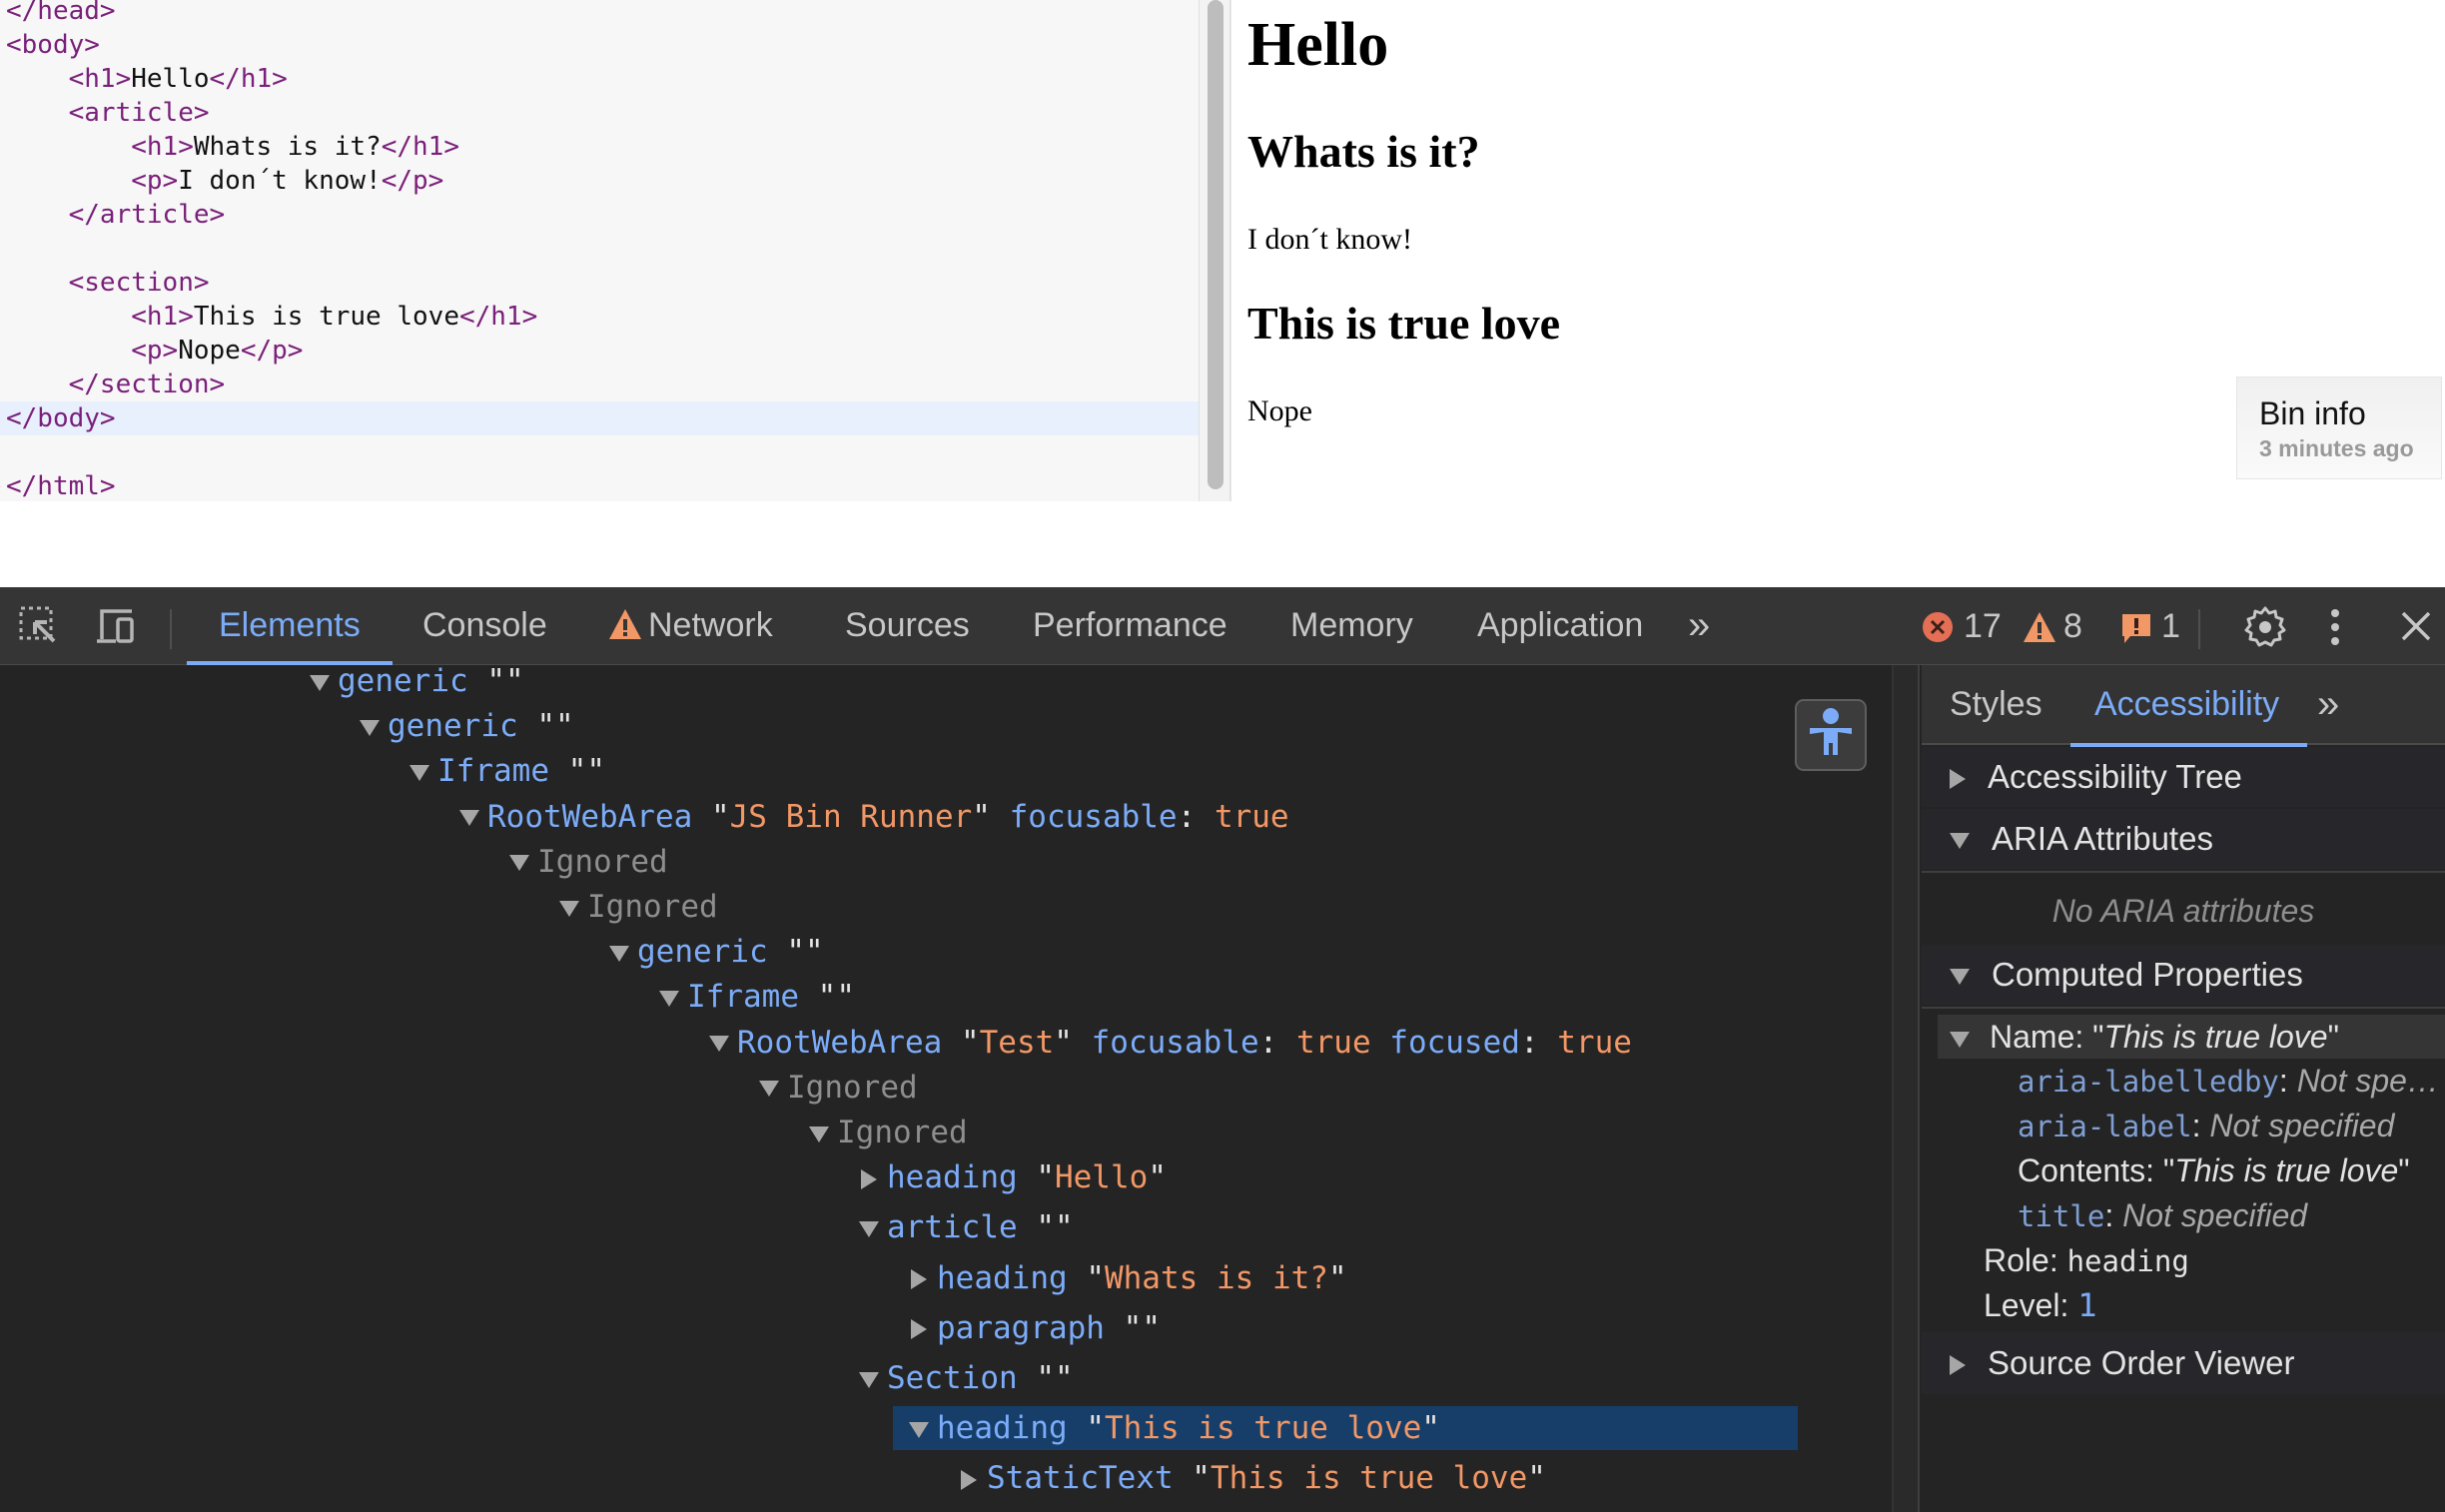 This screenshot has width=2445, height=1512. What do you see at coordinates (599, 181) in the screenshot?
I see `code-line: <p>I don´t know!</p>` at bounding box center [599, 181].